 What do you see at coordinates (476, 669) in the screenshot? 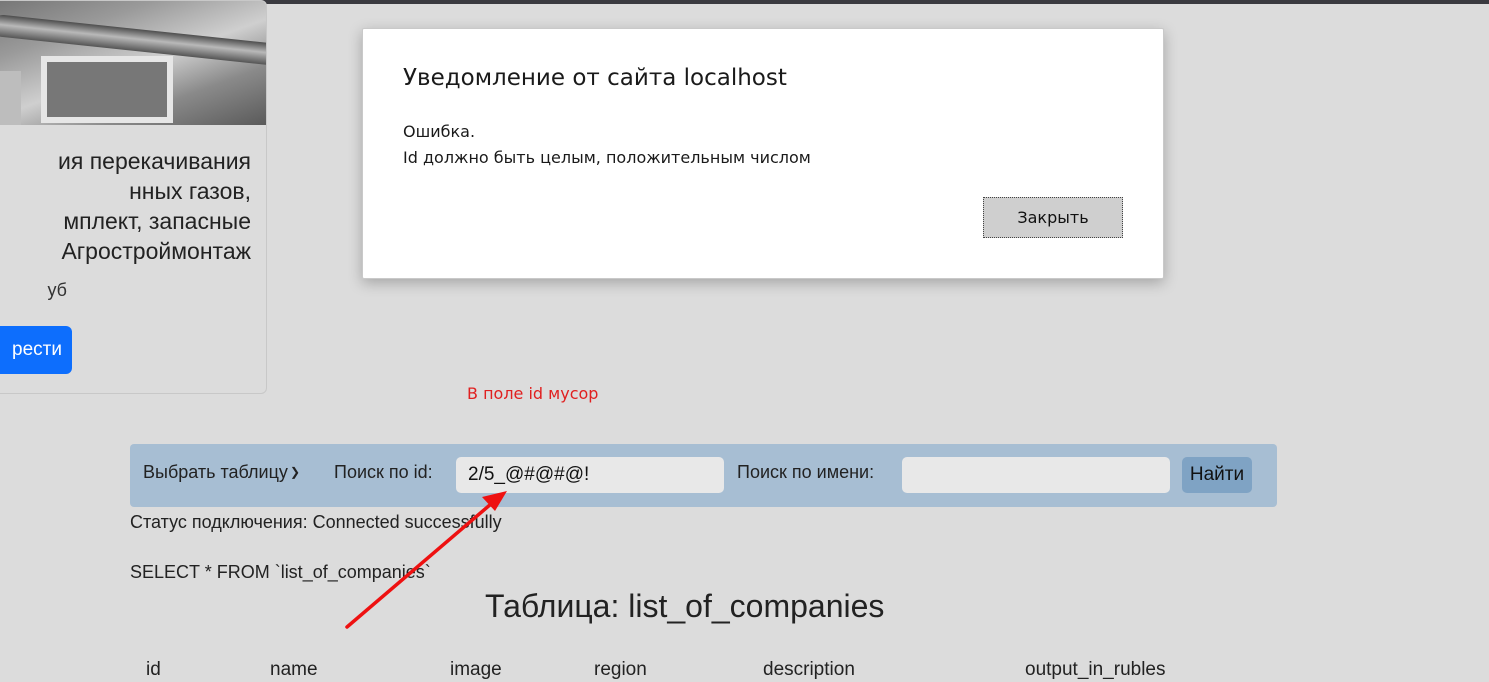
I see `column-header: image` at bounding box center [476, 669].